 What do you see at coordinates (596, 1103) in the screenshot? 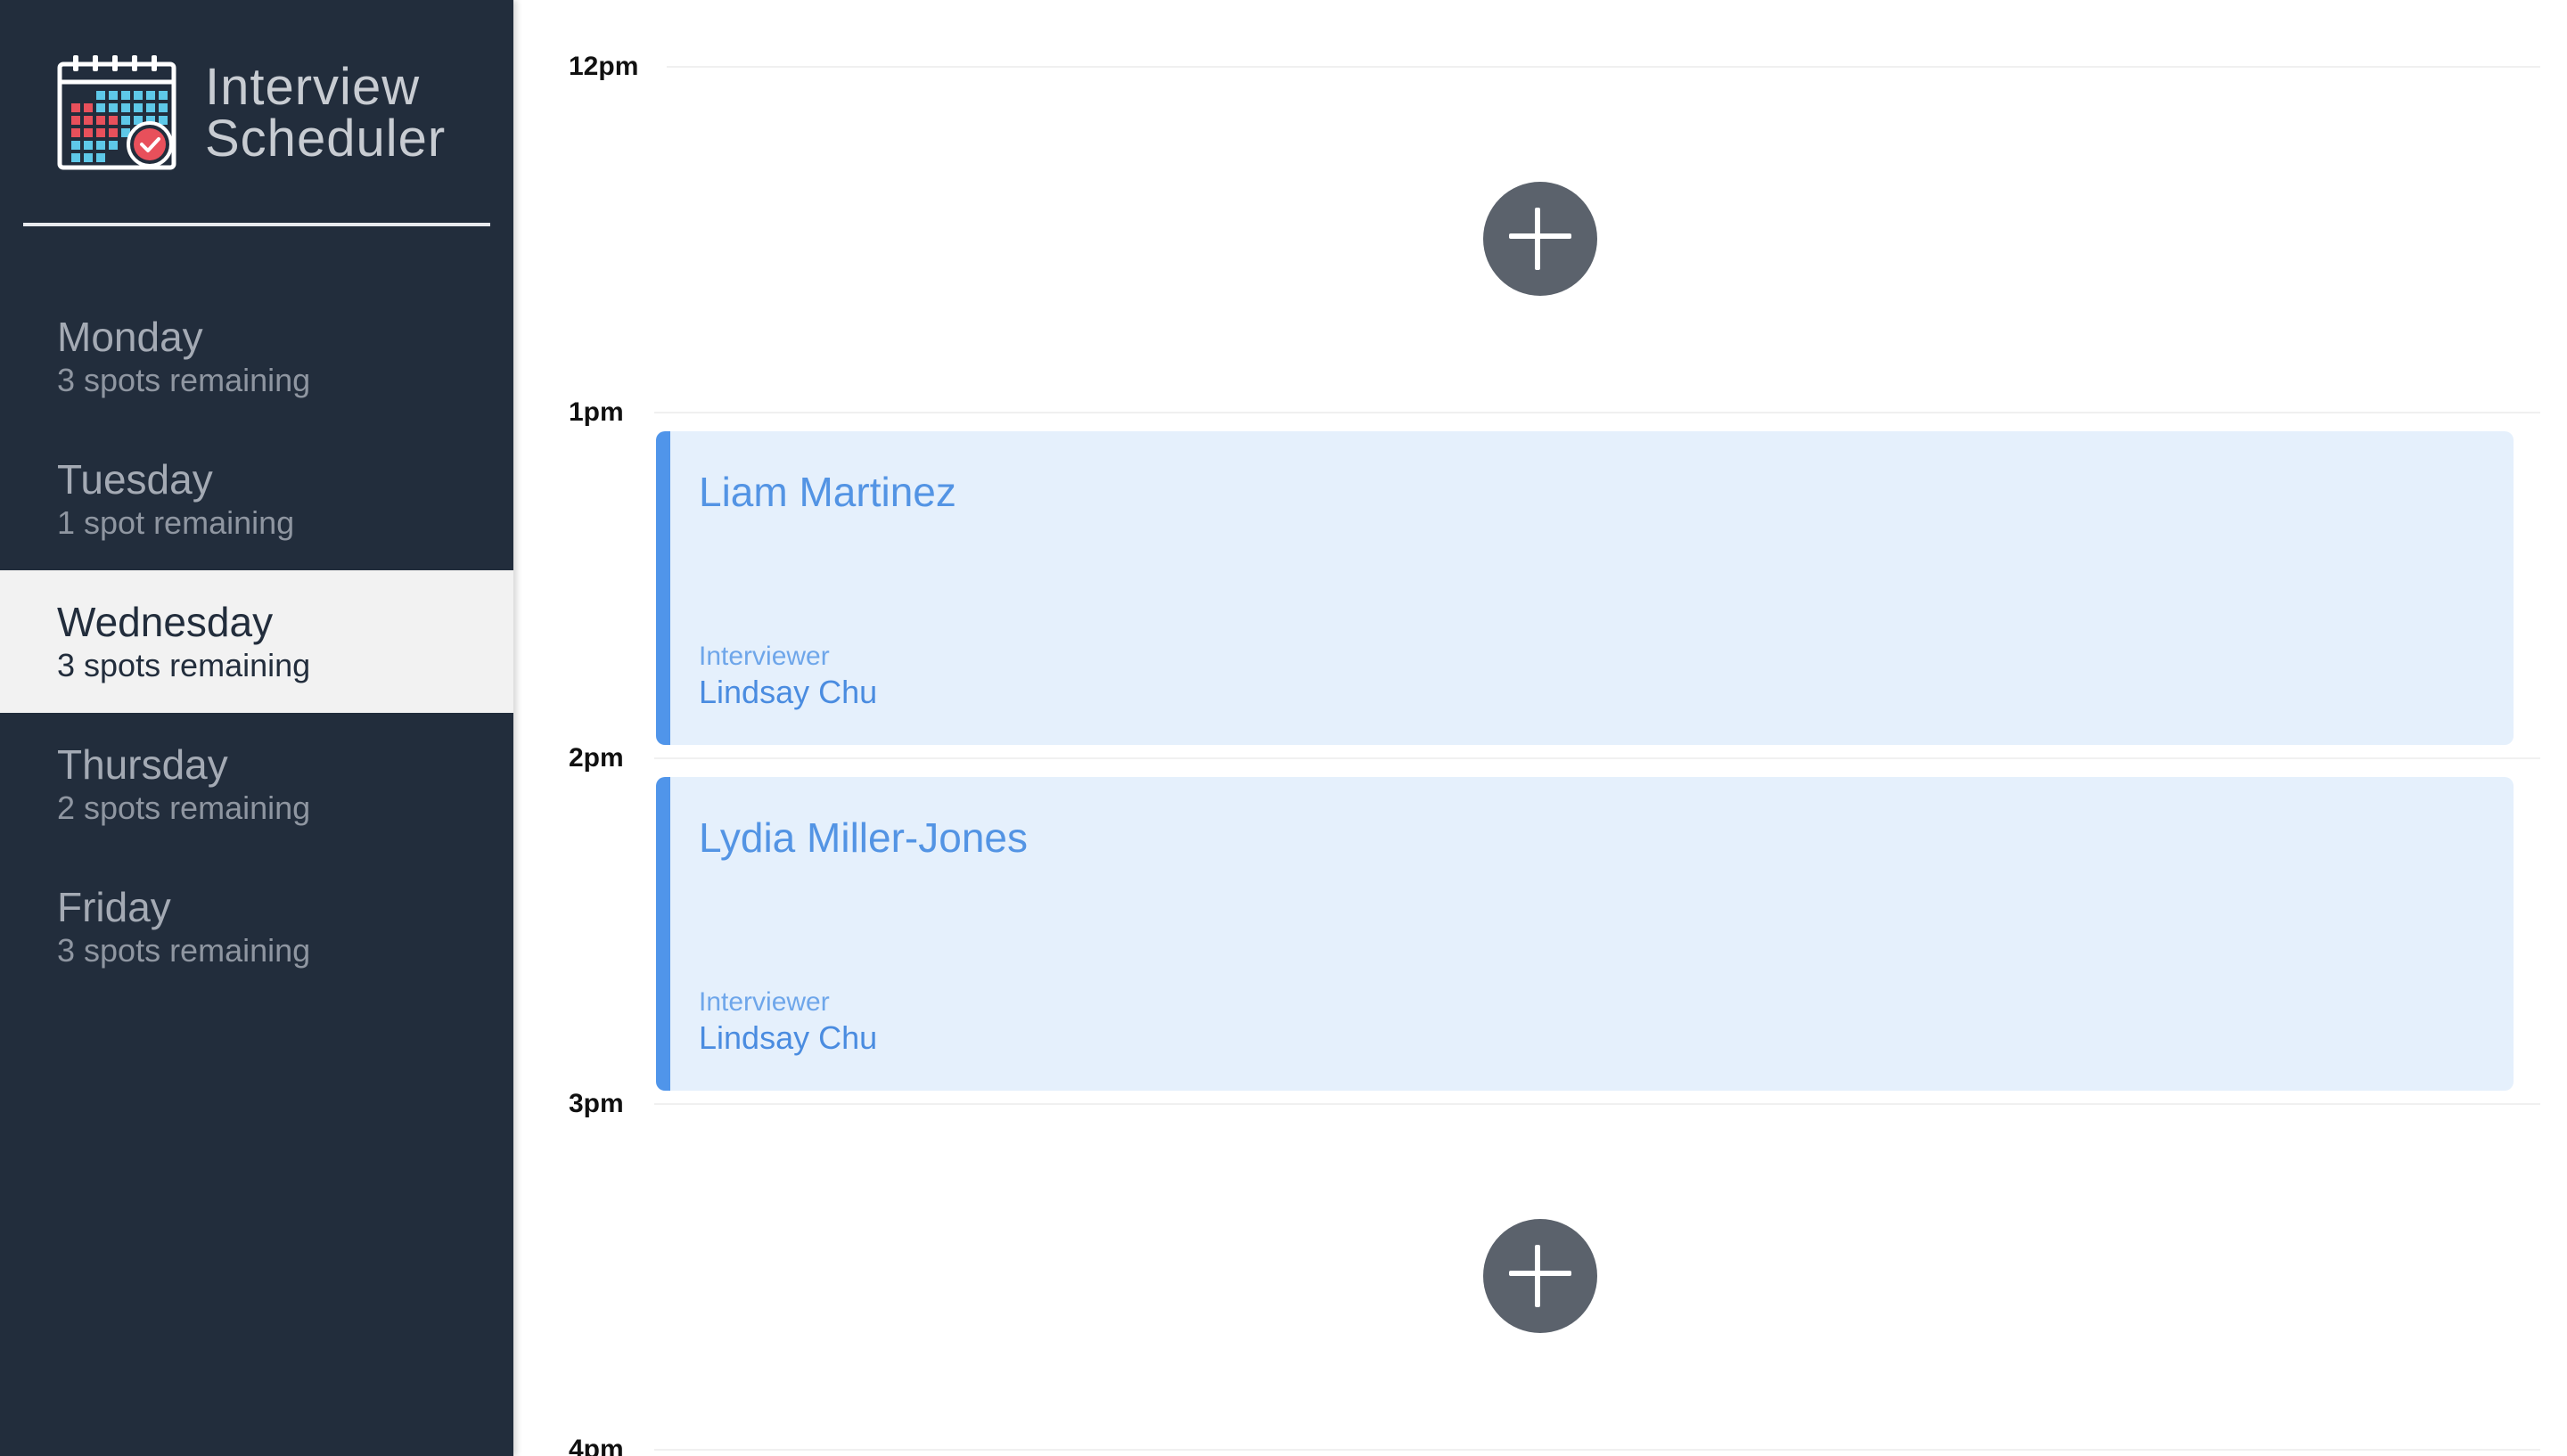
I see `time-label: 3pm` at bounding box center [596, 1103].